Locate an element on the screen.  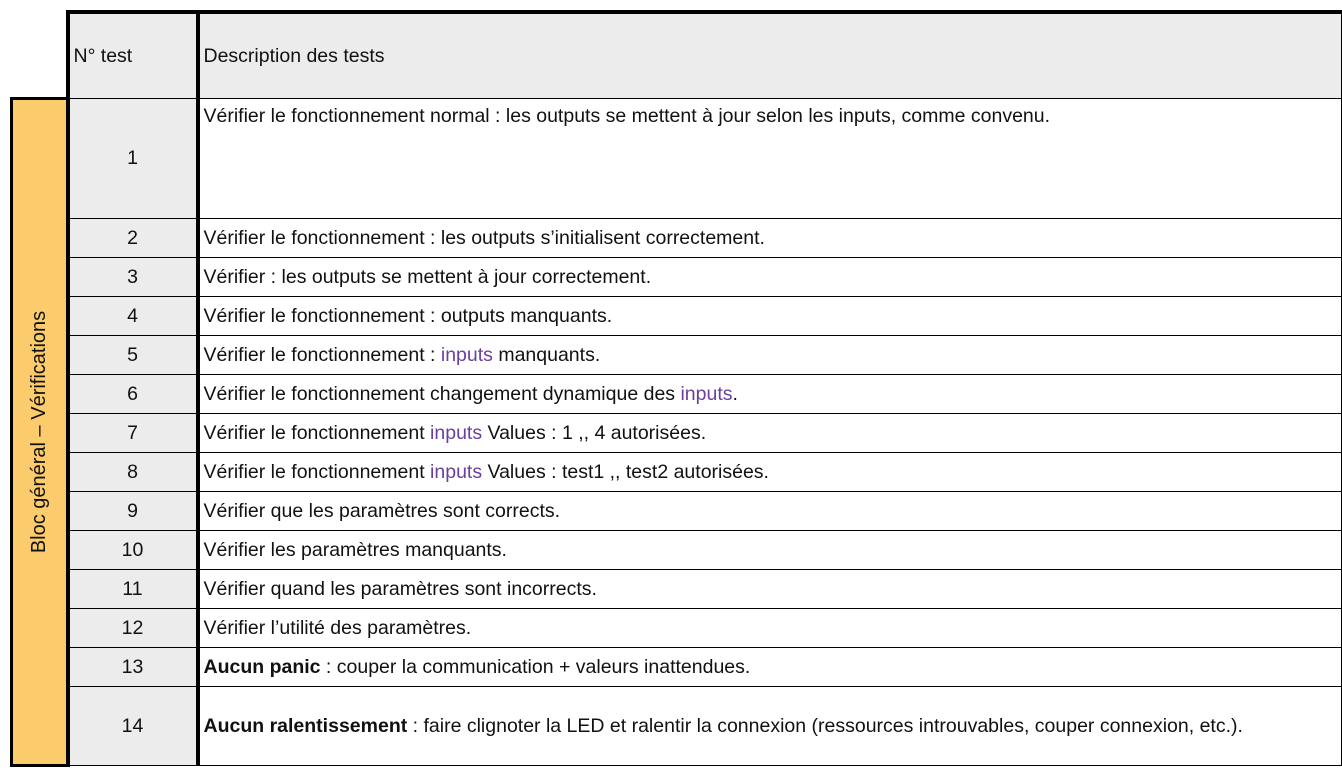
row-num: 14 is located at coordinates (133, 725).